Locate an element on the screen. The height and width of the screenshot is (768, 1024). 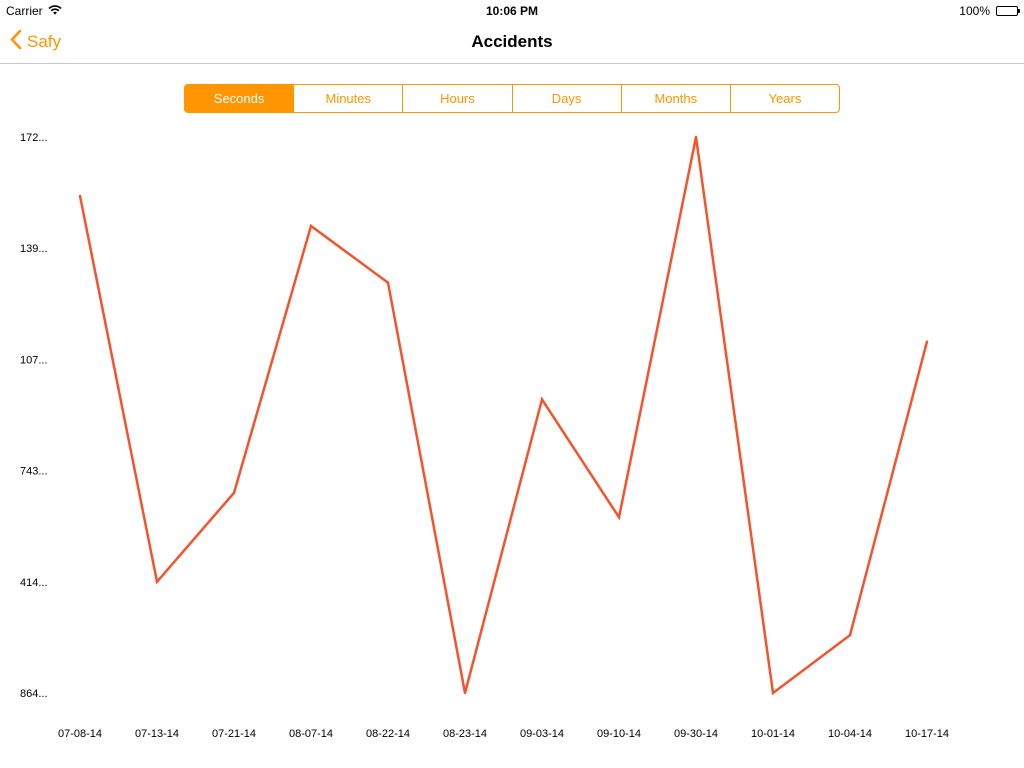
segment-seconds: Seconds is located at coordinates (239, 98).